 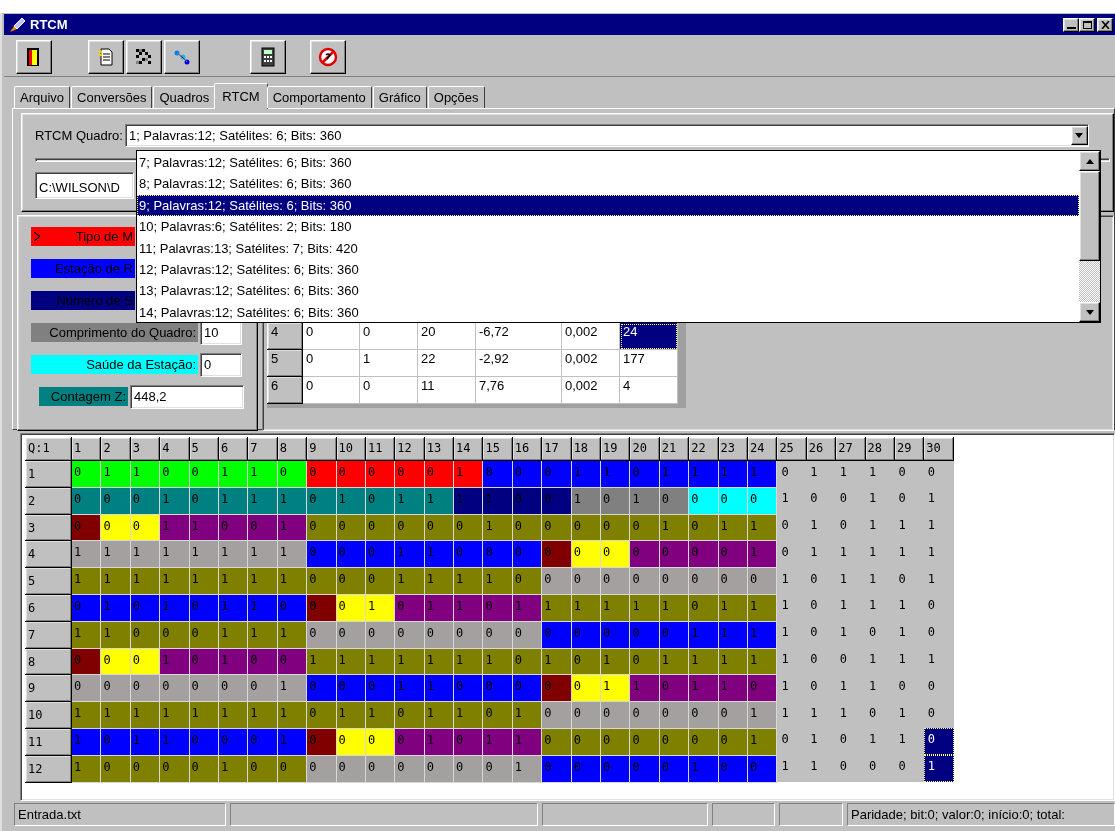 I want to click on tab: Quadros, so click(x=184, y=97).